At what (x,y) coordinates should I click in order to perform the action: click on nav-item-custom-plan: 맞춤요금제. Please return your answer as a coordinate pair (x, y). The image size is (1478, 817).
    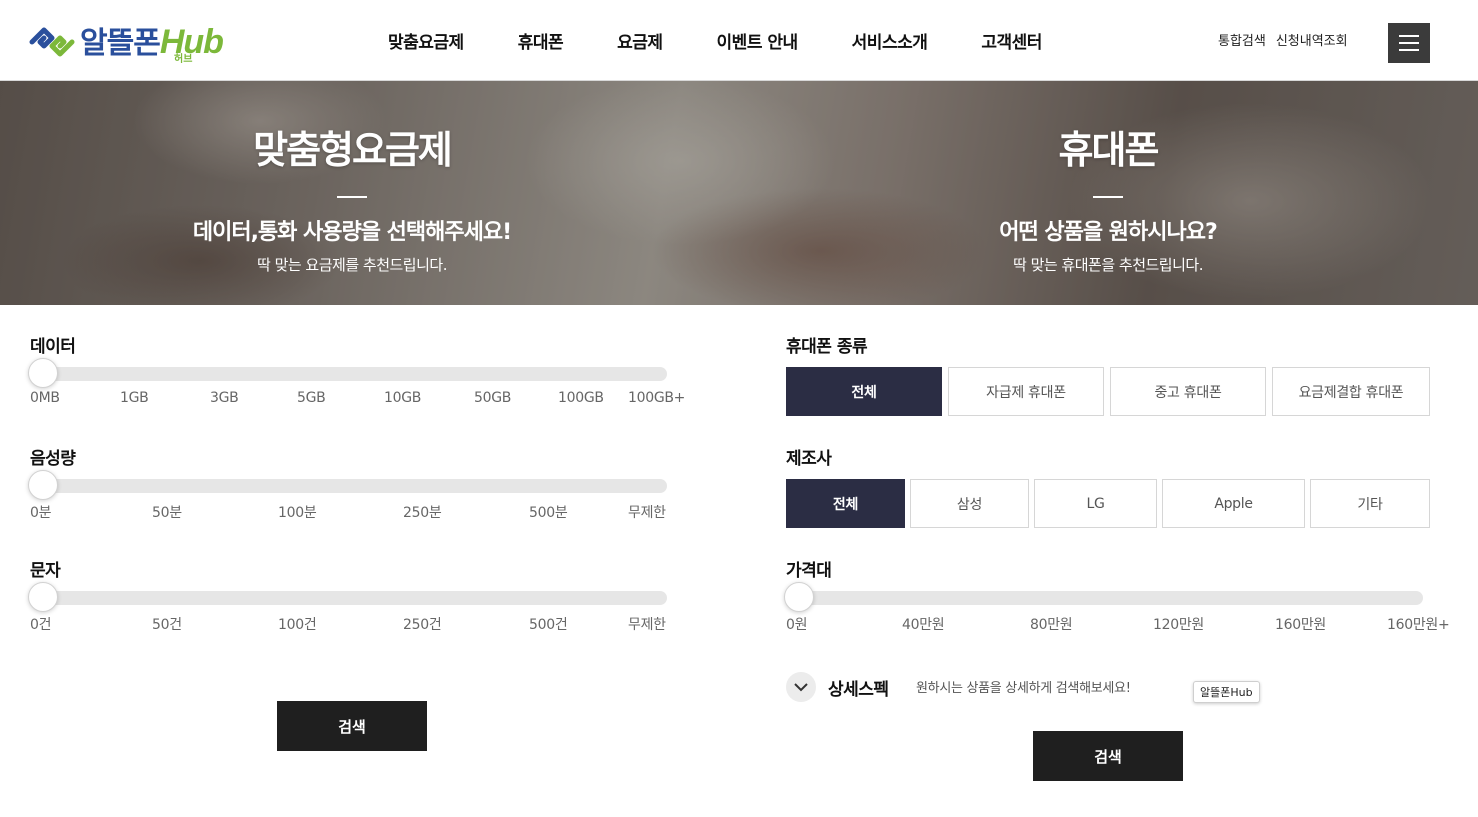
    Looking at the image, I should click on (426, 40).